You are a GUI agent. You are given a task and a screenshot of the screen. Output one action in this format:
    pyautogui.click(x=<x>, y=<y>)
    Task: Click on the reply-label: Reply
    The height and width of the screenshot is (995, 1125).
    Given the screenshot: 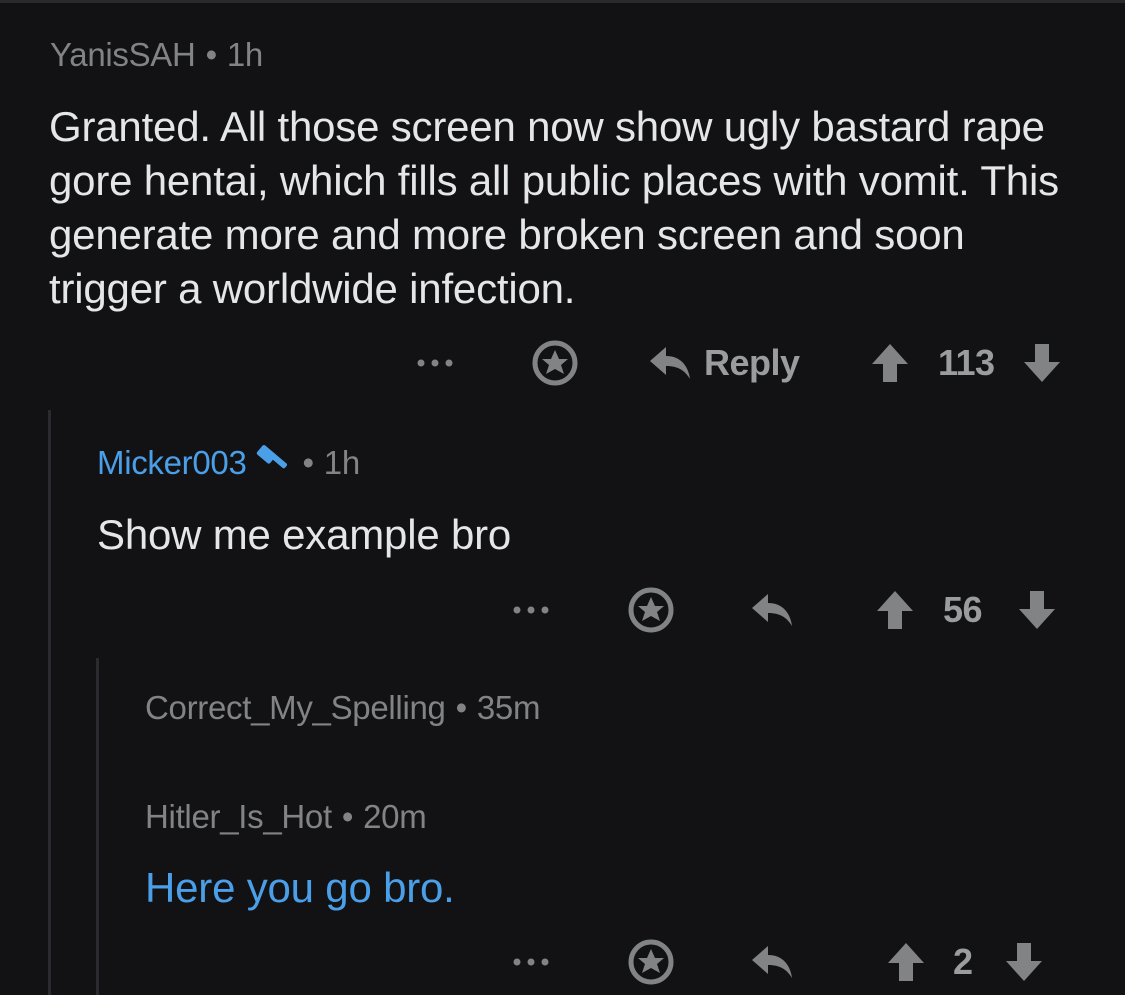 What is the action you would take?
    pyautogui.click(x=752, y=362)
    